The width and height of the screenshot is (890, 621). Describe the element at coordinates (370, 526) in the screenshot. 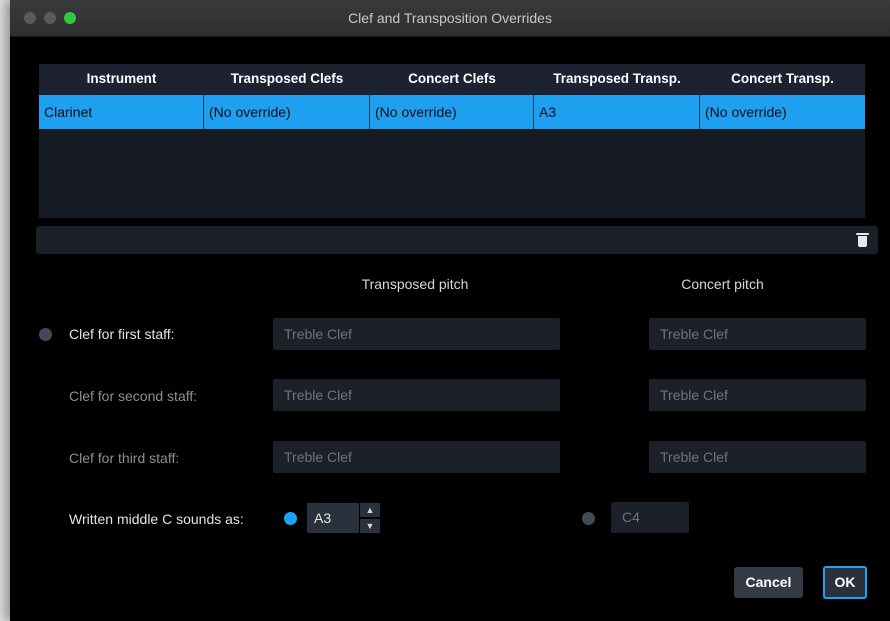

I see `chevron-down-icon: ▼` at that location.